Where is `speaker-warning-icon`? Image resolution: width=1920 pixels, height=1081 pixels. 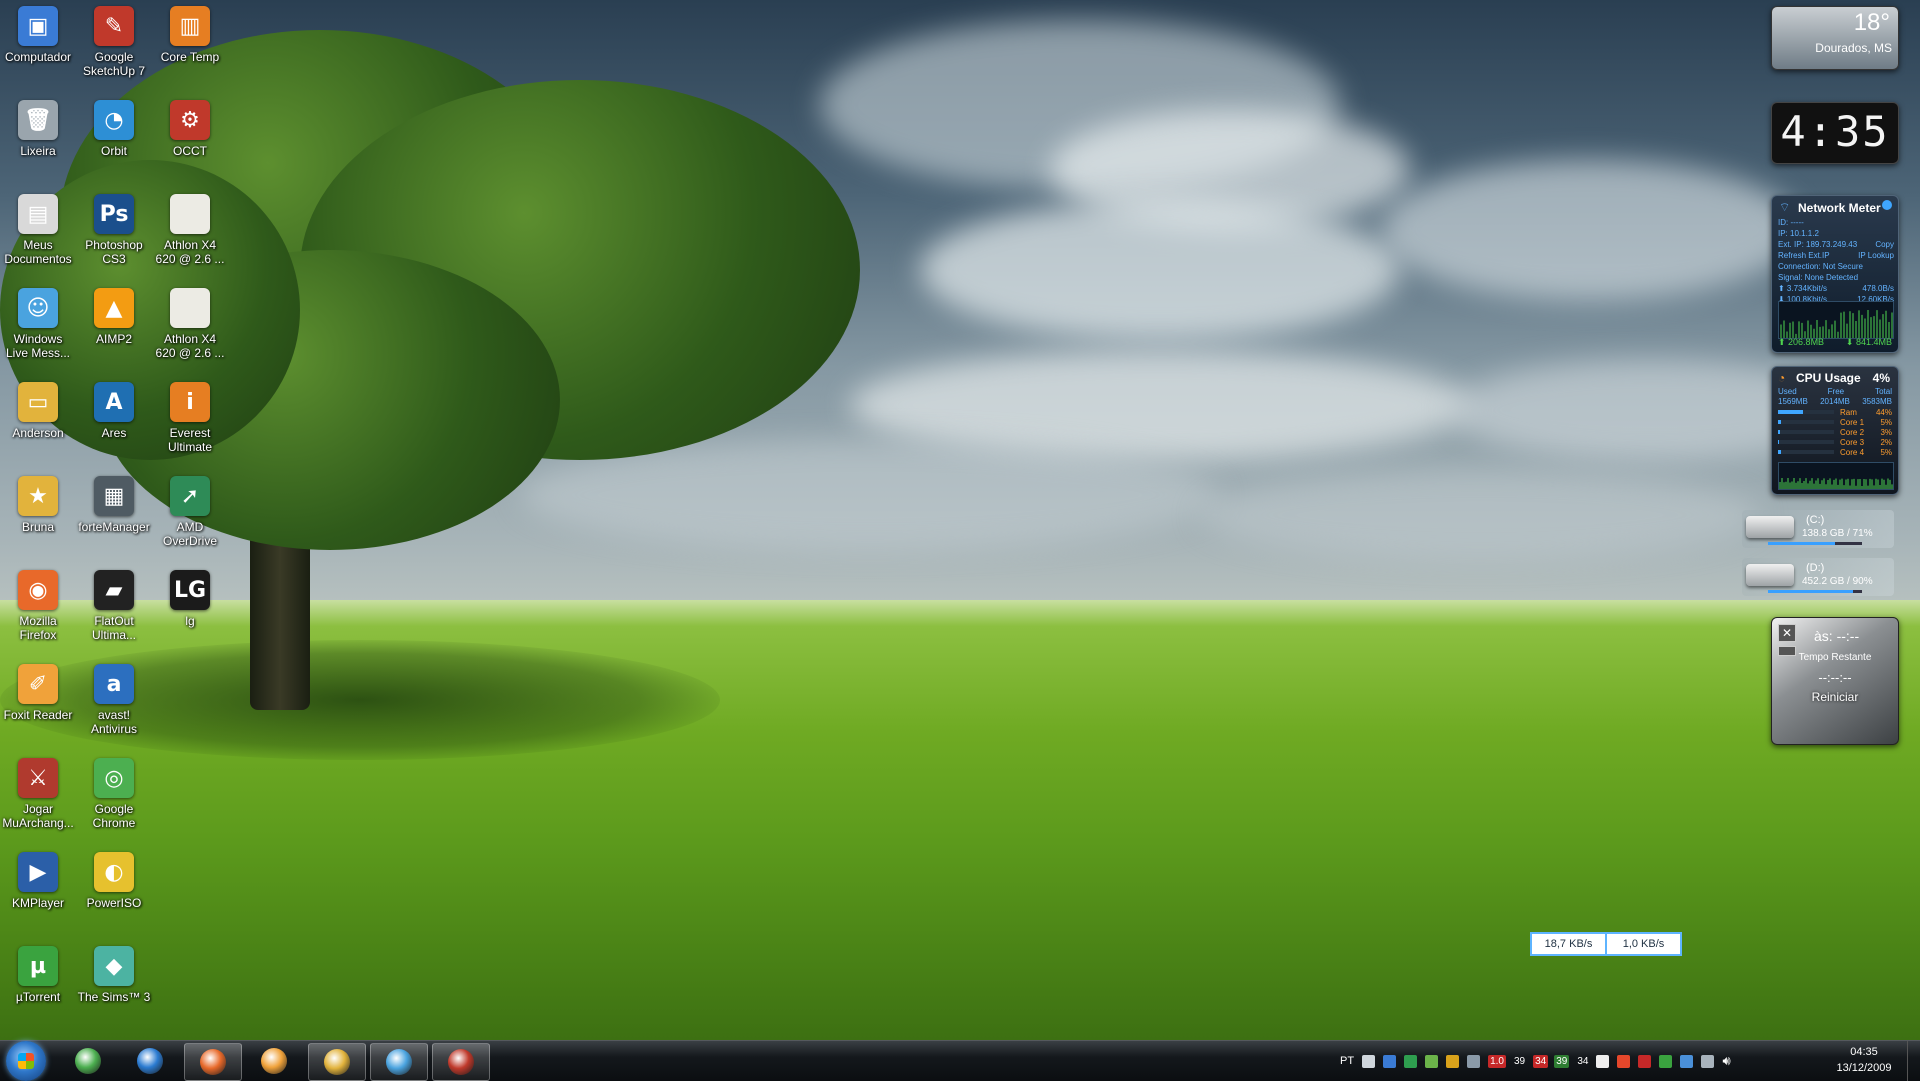 speaker-warning-icon is located at coordinates (1624, 1061).